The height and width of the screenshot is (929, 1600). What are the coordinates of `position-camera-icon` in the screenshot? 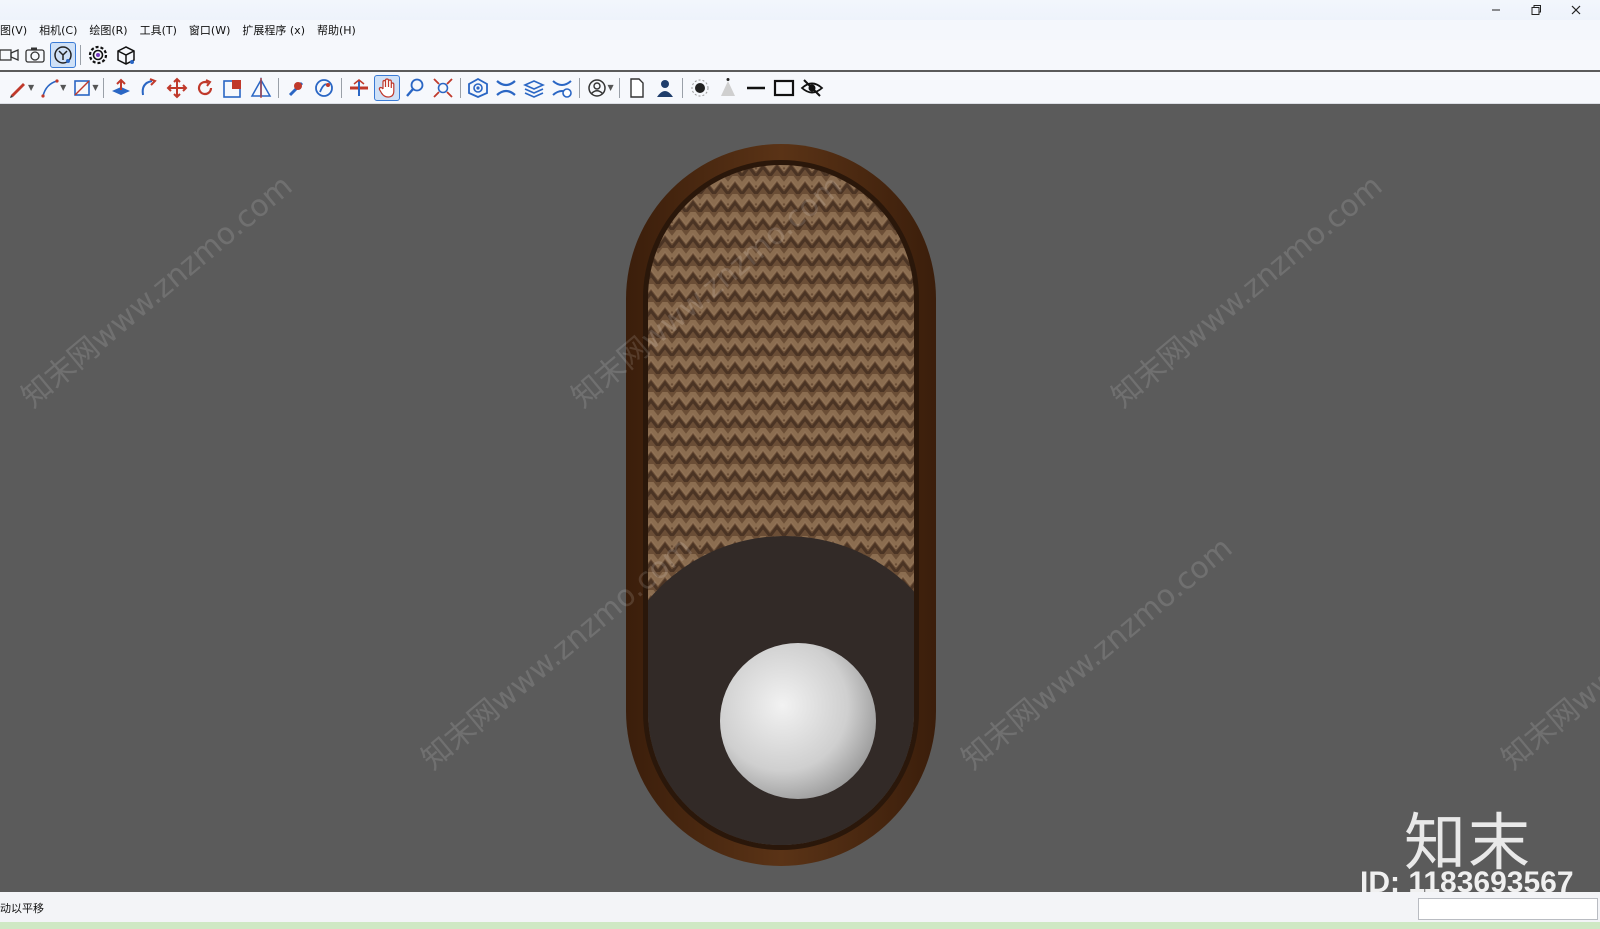 It's located at (296, 88).